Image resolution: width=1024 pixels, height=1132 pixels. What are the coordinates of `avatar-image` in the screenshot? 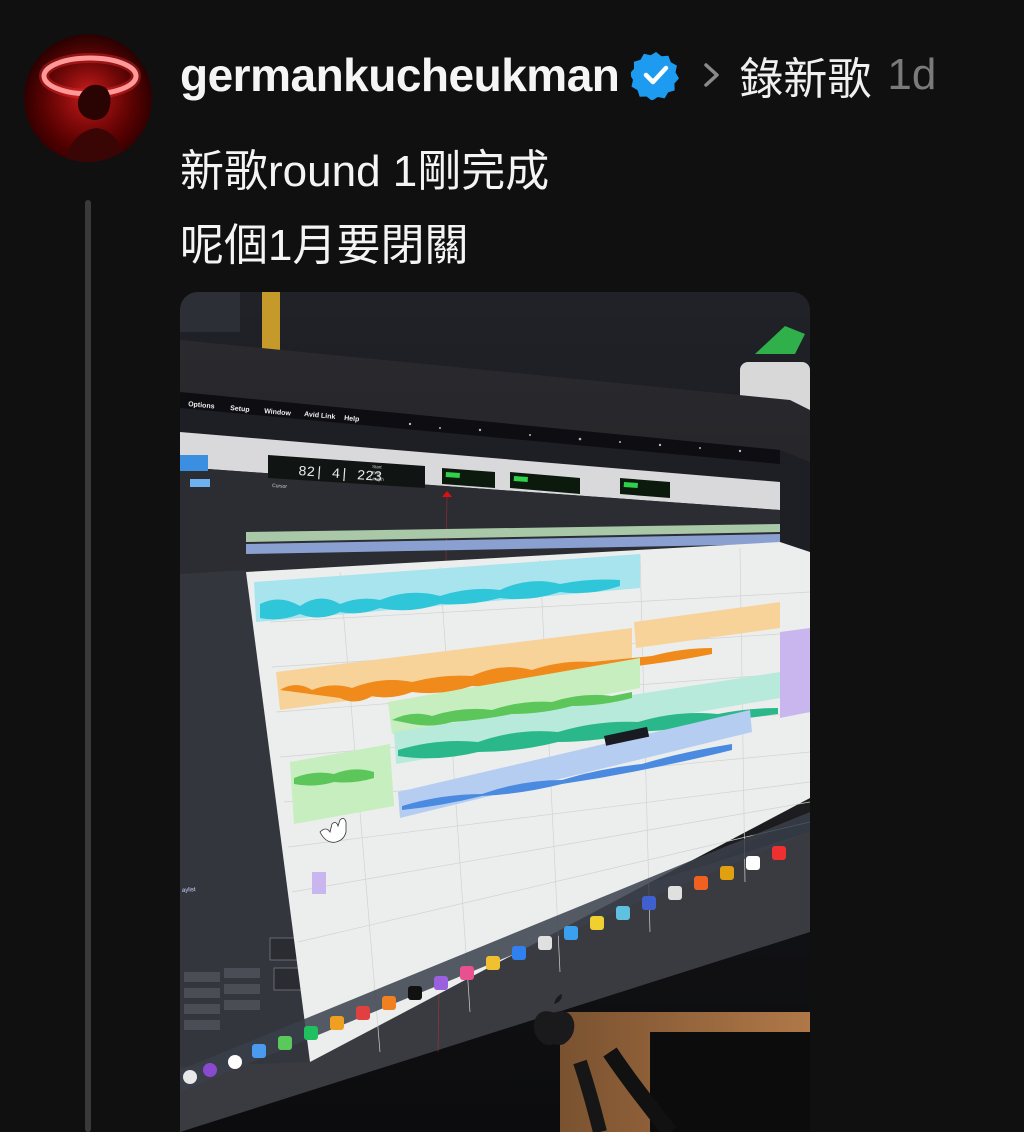 It's located at (88, 98).